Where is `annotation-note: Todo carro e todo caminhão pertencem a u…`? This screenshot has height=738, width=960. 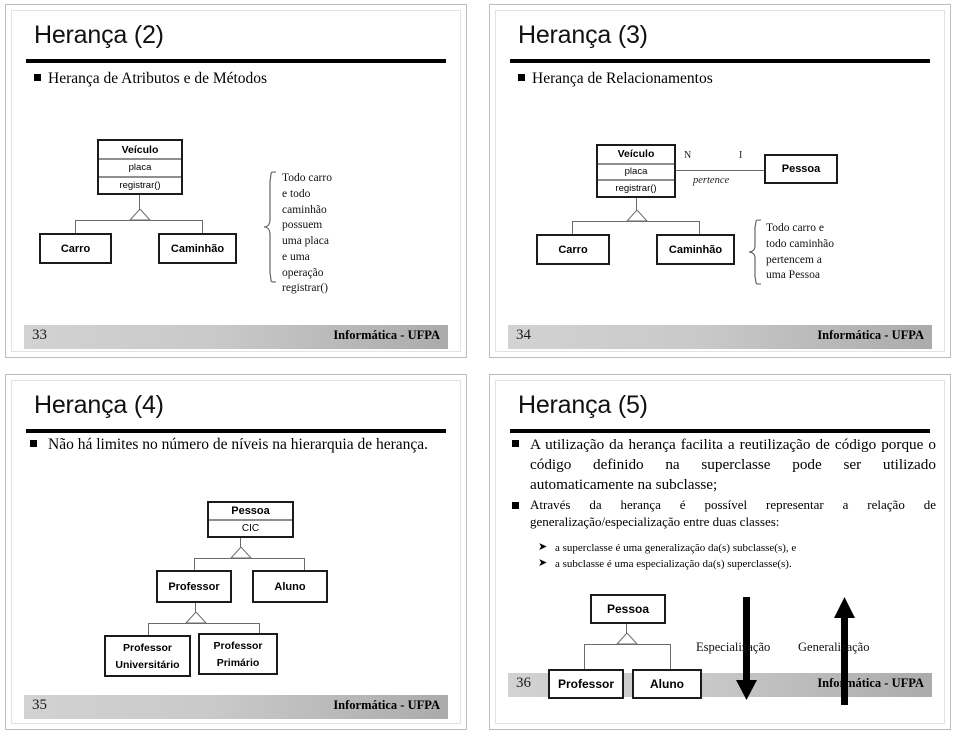 annotation-note: Todo carro e todo caminhão pertencem a u… is located at coordinates (821, 252).